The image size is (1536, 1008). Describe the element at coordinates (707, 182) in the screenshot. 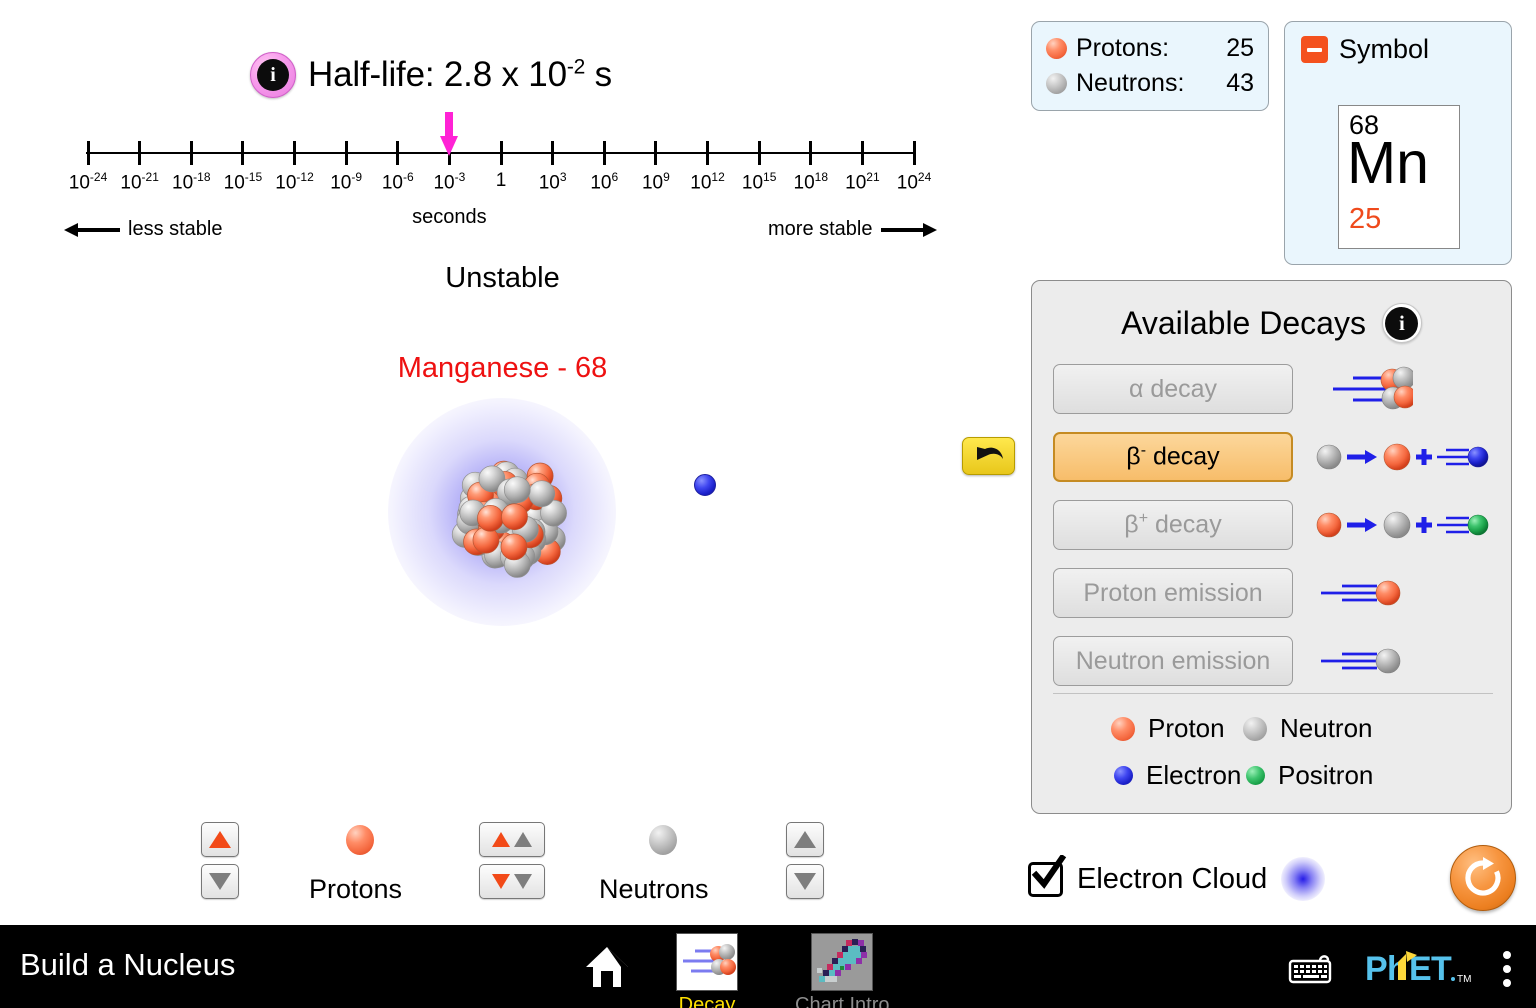

I see `timeline-tick-label: 1012` at that location.